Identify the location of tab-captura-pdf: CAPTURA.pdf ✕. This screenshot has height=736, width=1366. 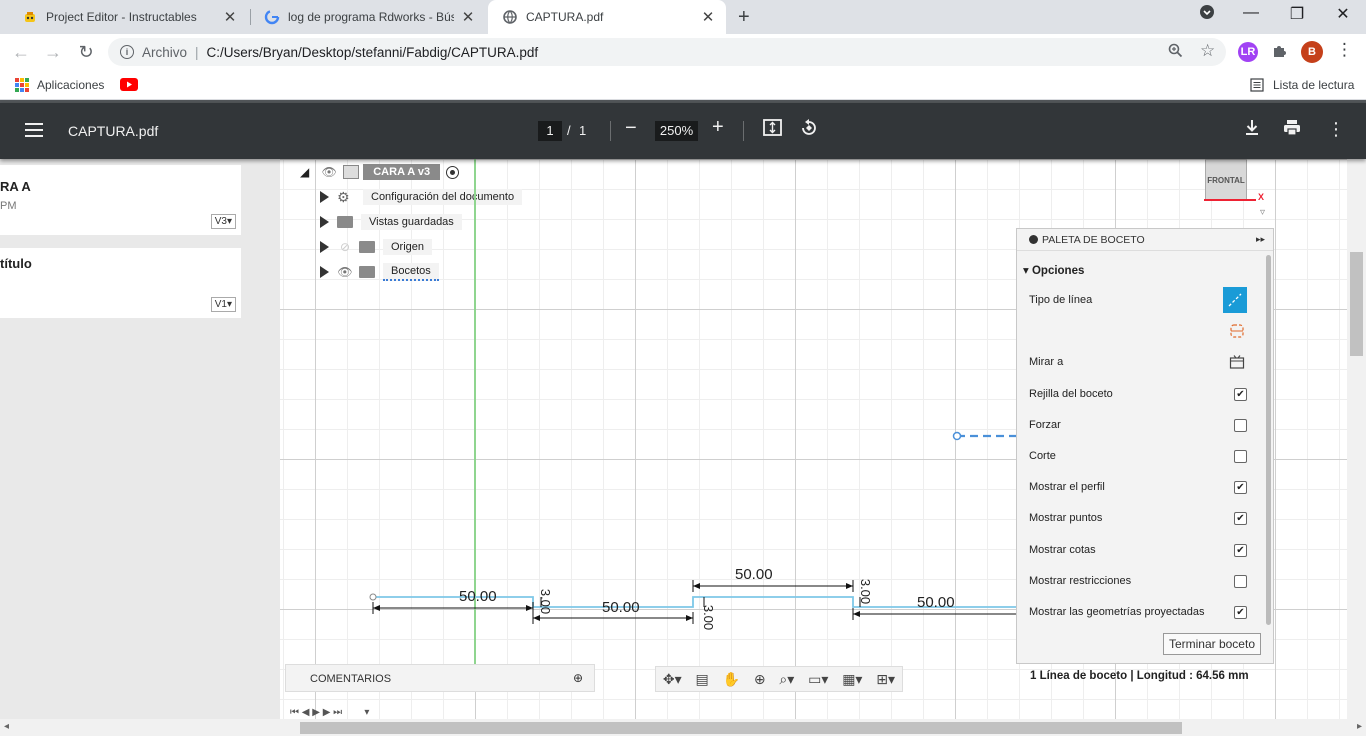
(607, 17).